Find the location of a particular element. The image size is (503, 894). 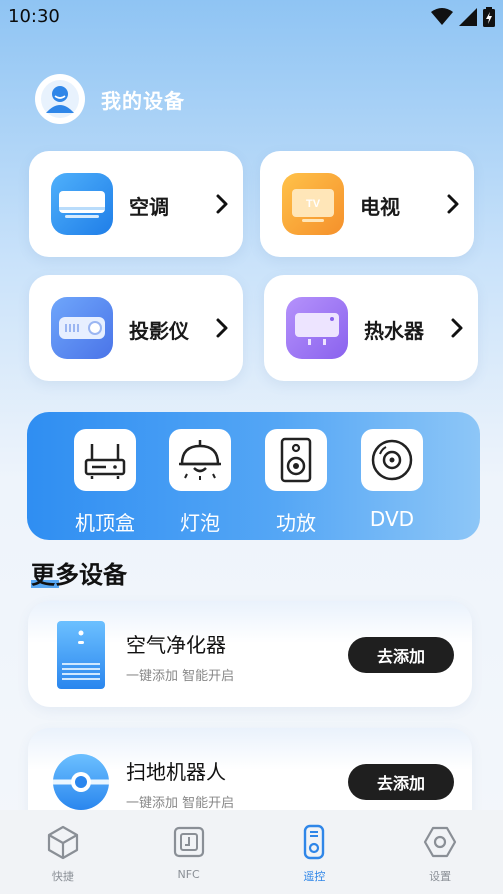

quick-device-panel: 机顶盒 灯泡 功放 DVD is located at coordinates (253, 476).